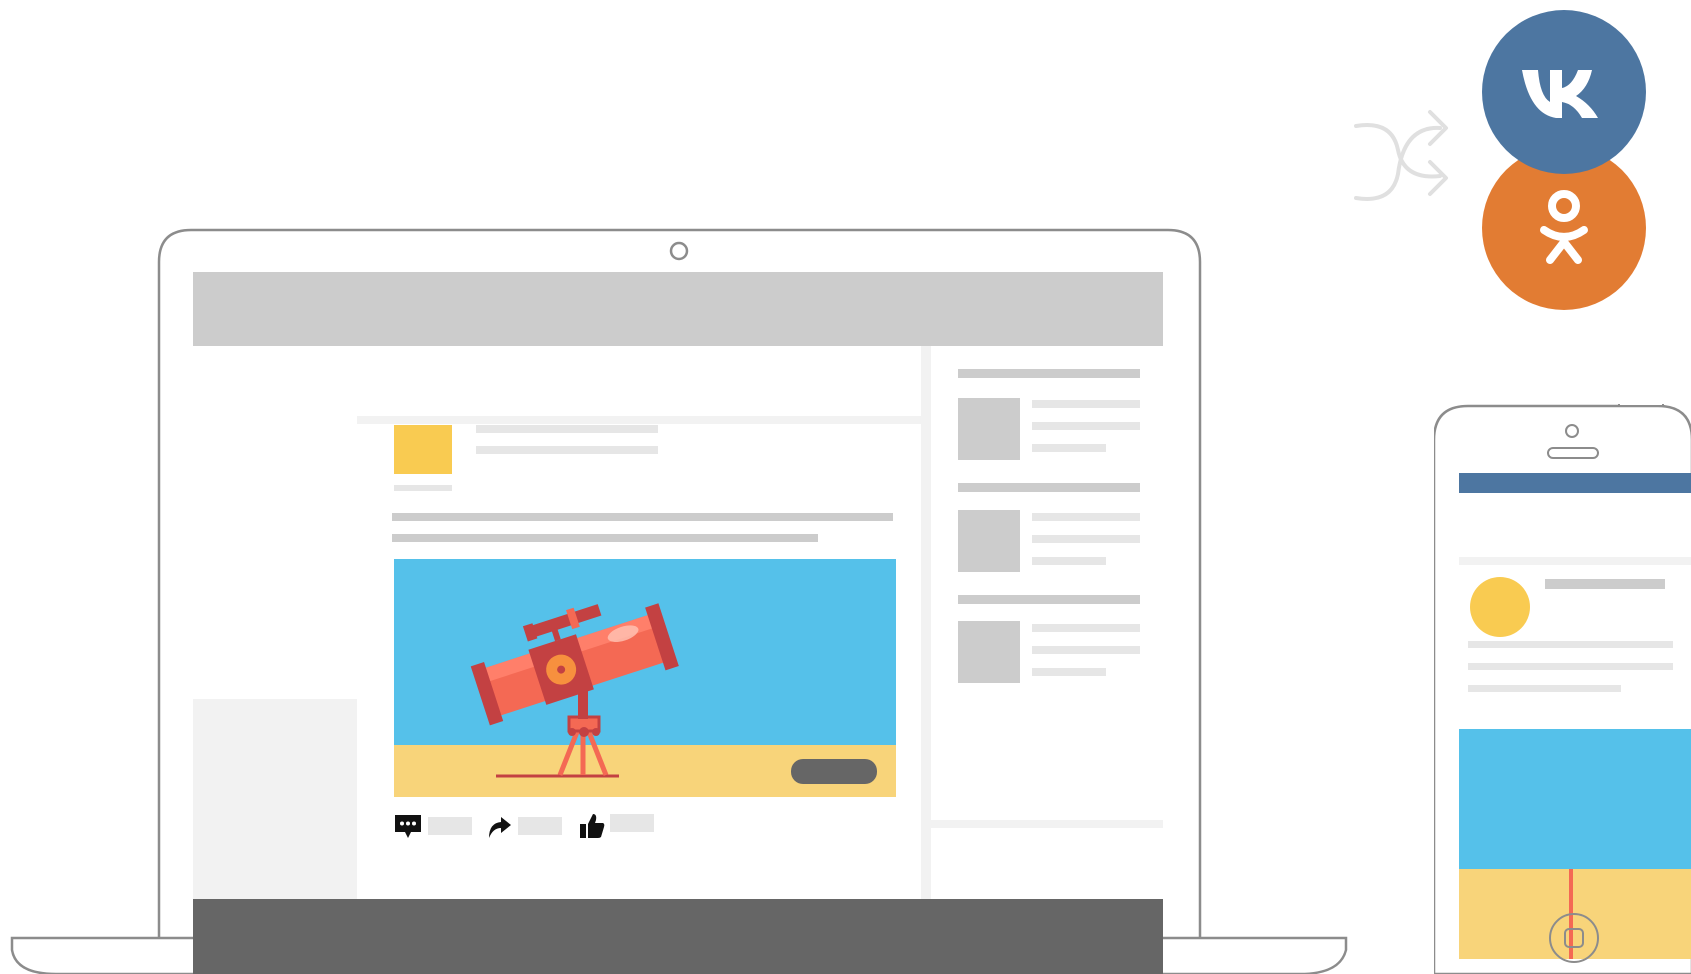 The height and width of the screenshot is (974, 1691). I want to click on post-date-line, so click(567, 450).